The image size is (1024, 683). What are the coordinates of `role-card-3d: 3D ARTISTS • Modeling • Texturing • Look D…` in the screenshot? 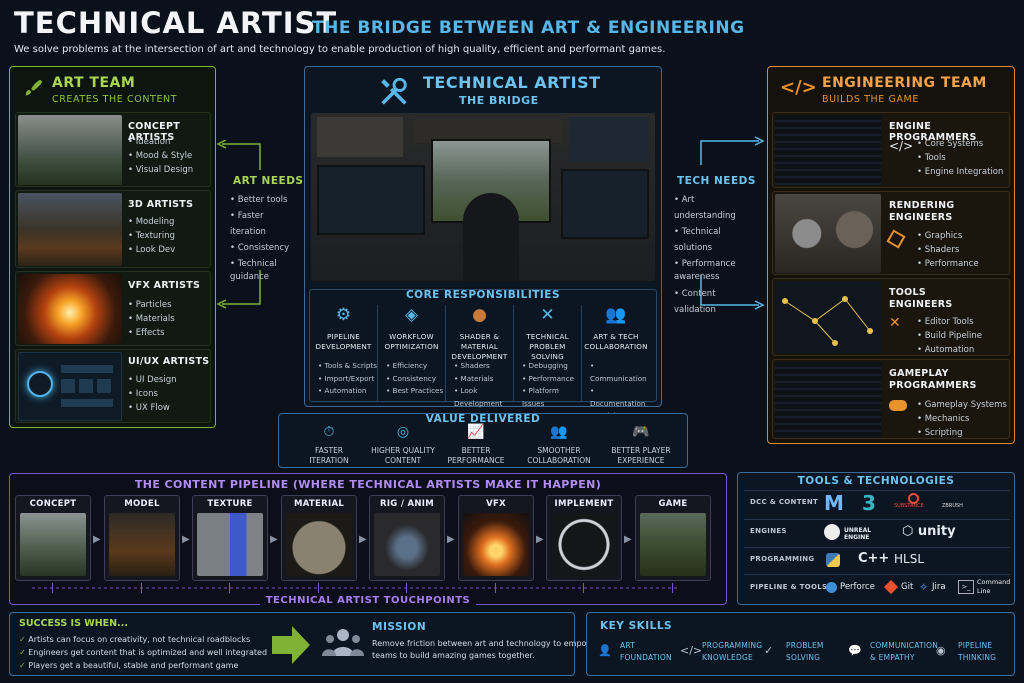 It's located at (113, 229).